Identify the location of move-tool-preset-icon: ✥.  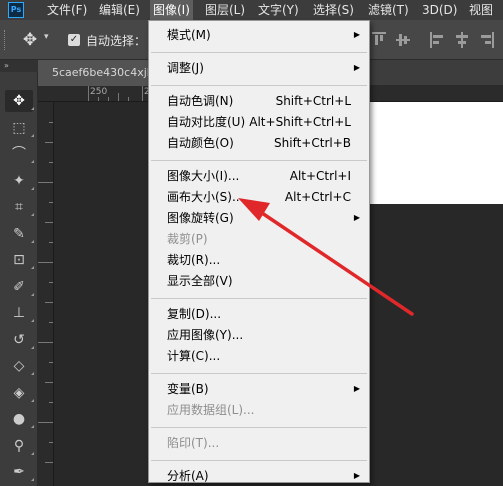
(30, 40).